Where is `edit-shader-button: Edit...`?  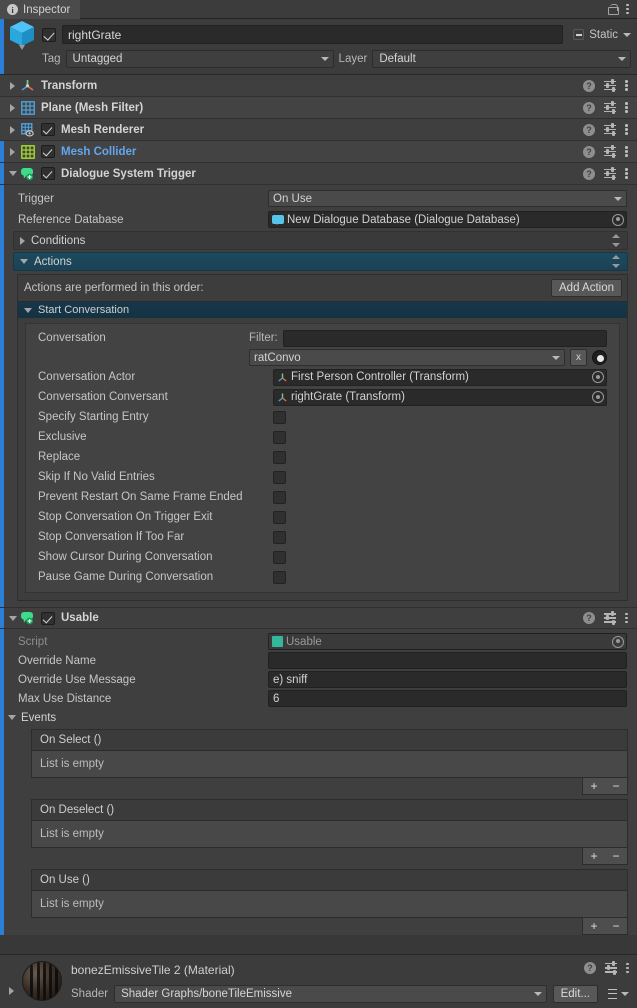
edit-shader-button: Edit... is located at coordinates (575, 994).